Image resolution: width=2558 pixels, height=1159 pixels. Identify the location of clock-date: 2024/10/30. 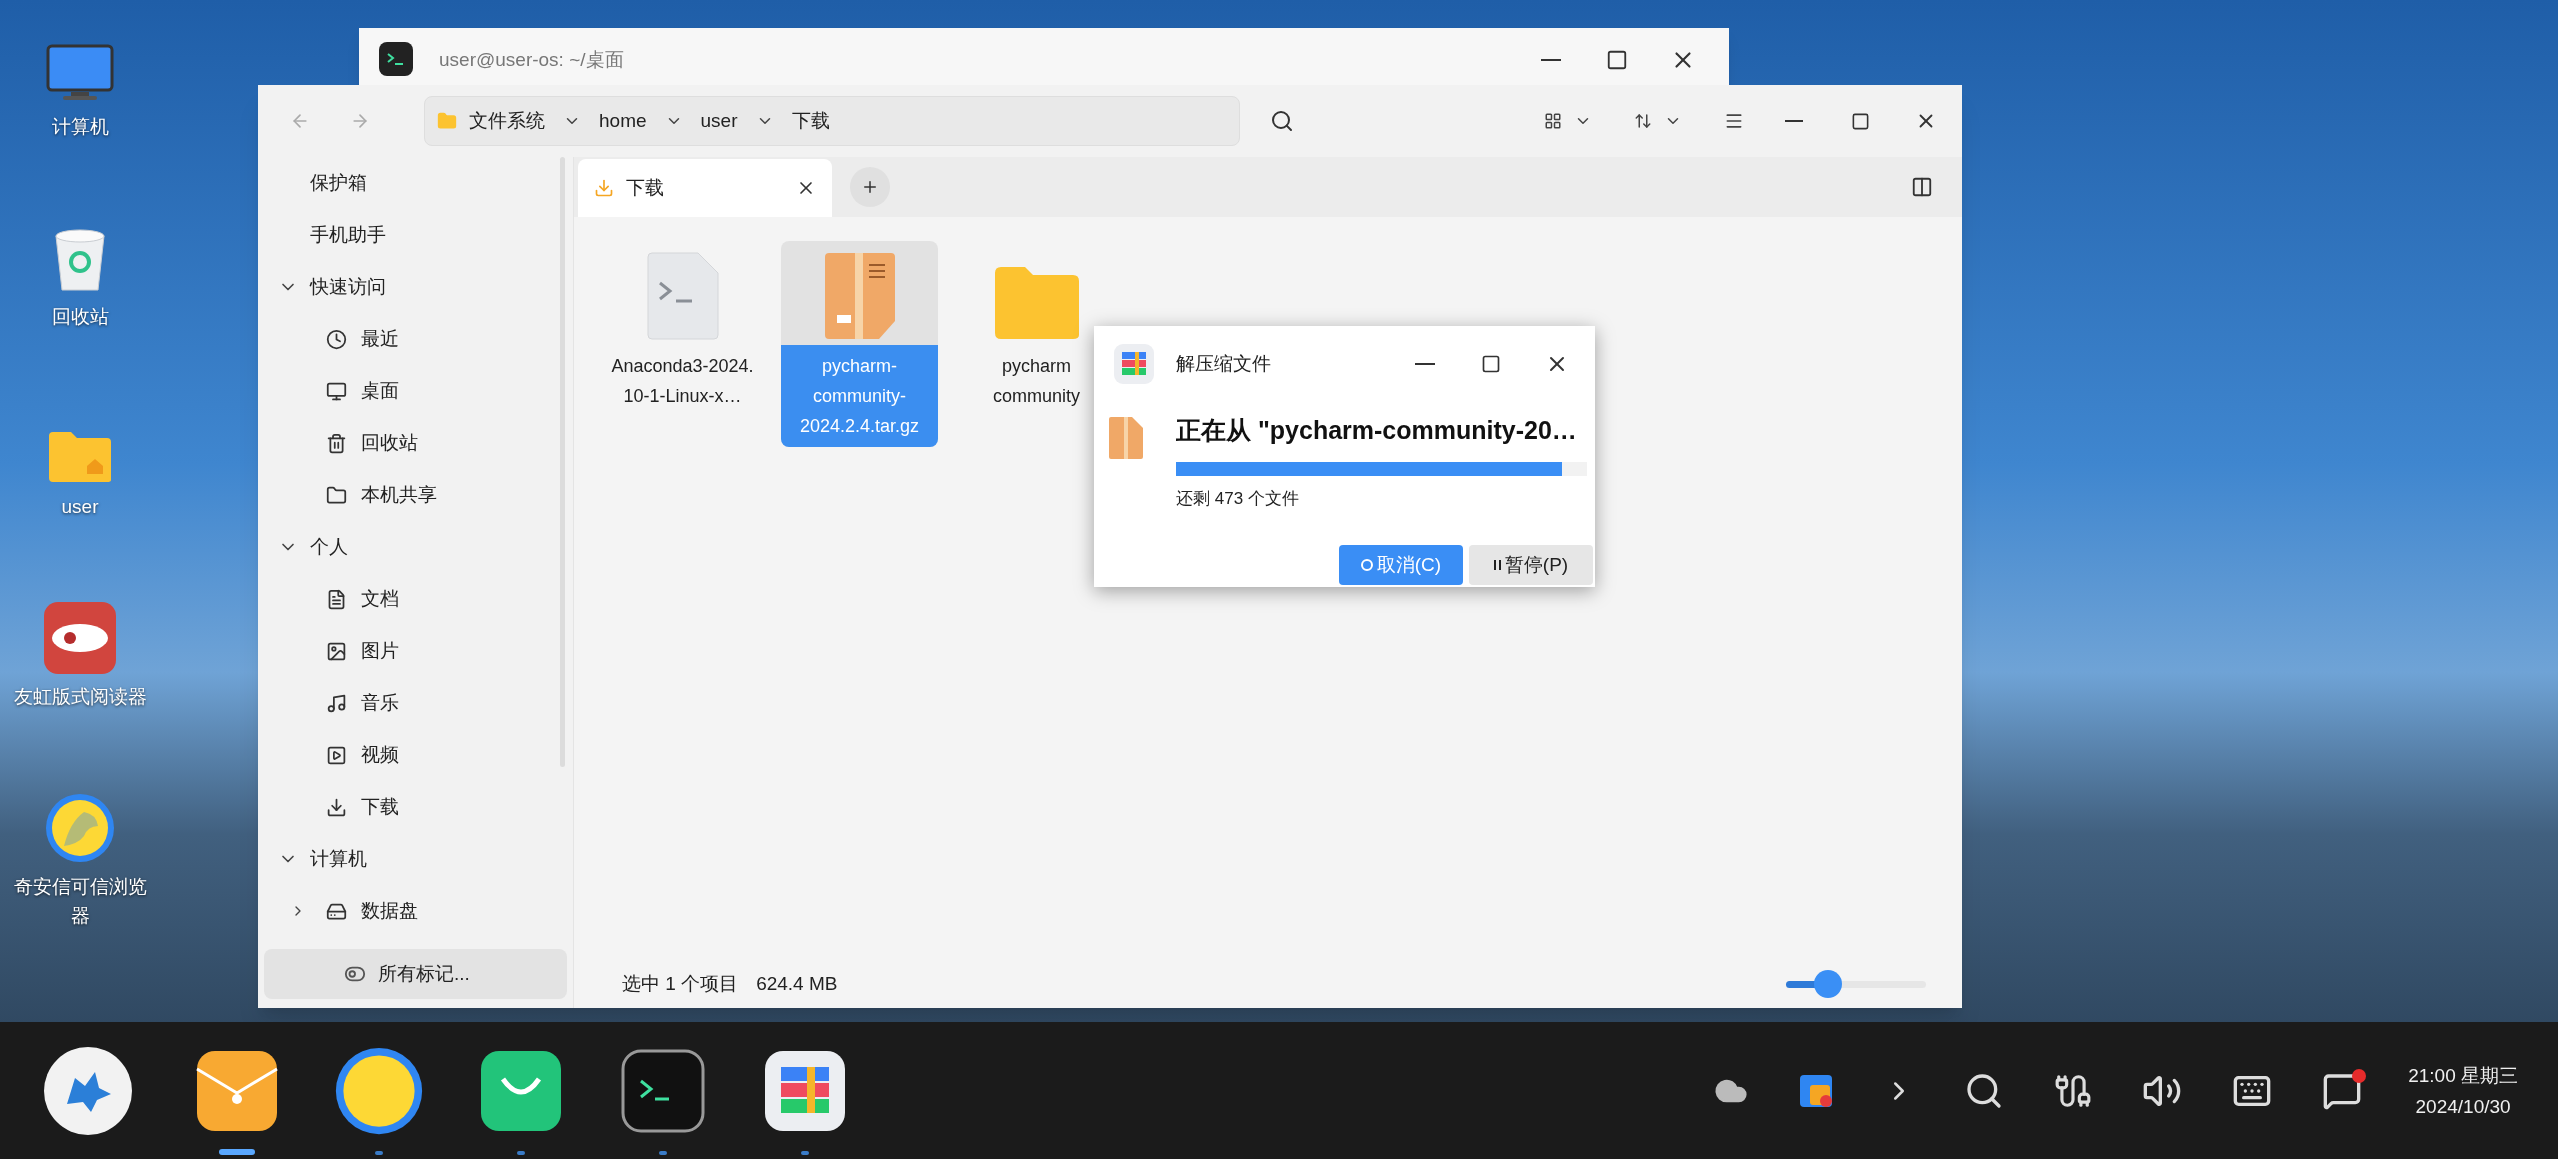
(2463, 1106).